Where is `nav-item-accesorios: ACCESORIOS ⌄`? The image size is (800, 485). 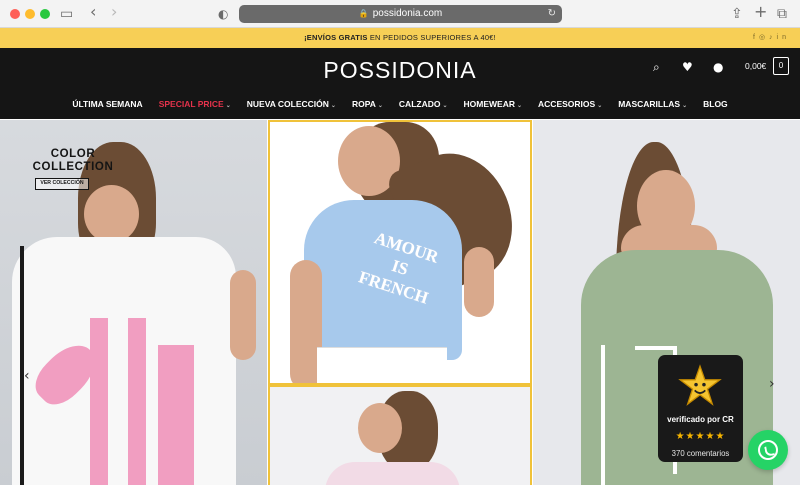
nav-item-accesorios: ACCESORIOS ⌄ is located at coordinates (570, 104).